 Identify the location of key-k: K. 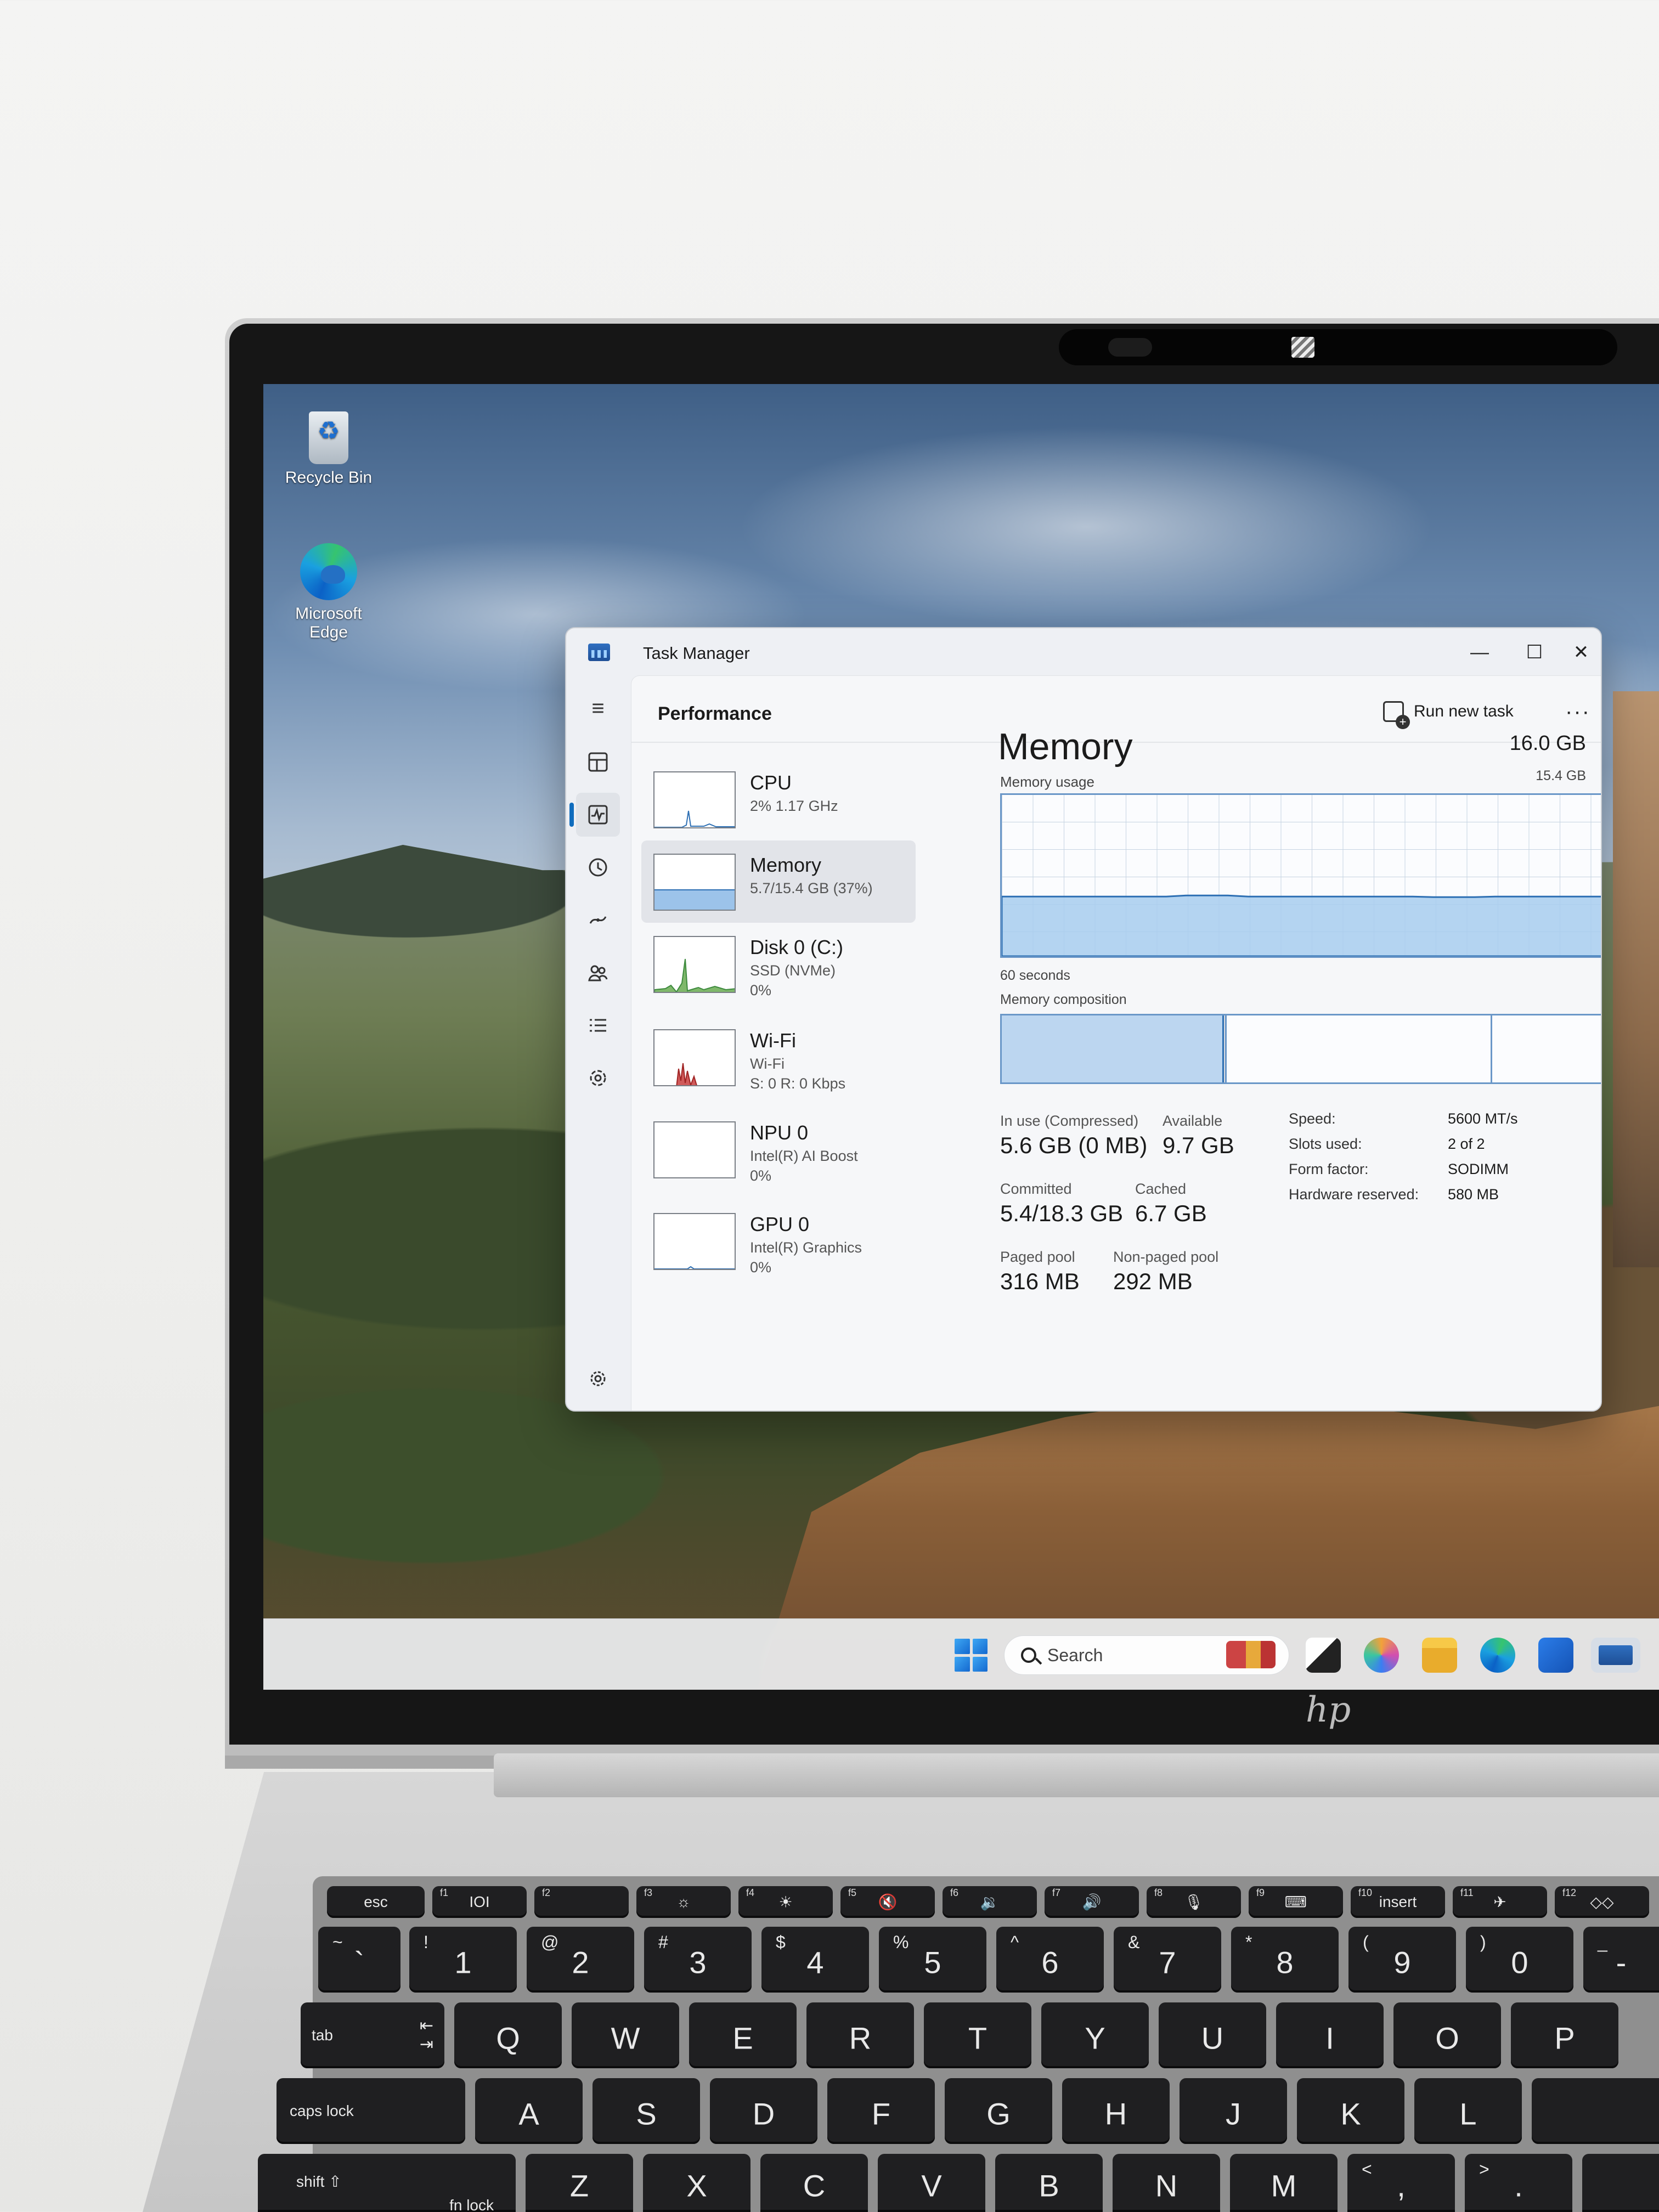
(1351, 2111).